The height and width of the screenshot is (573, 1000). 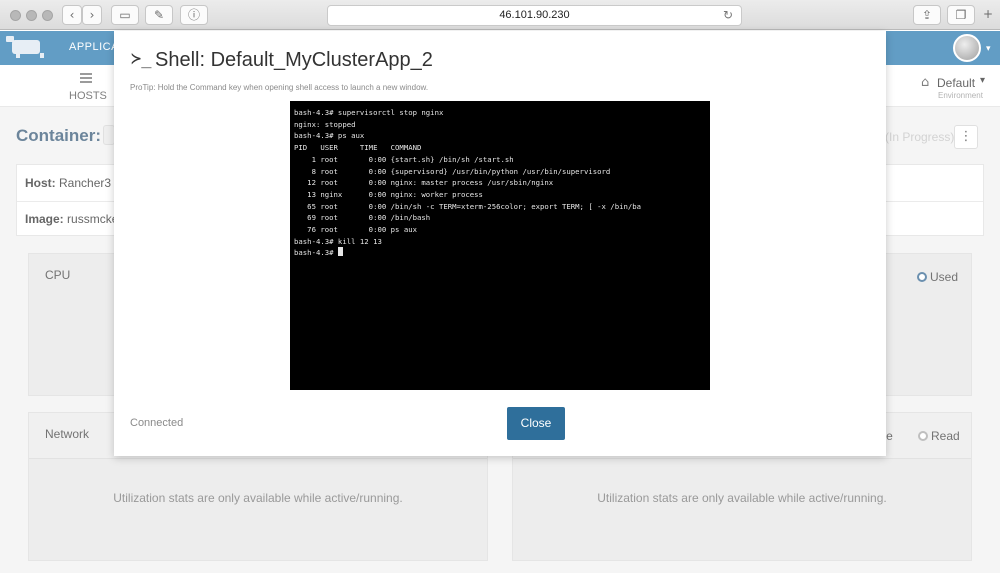 What do you see at coordinates (388, 194) in the screenshot?
I see `terminal-line: 13 nginx 0:00 nginx: worker process` at bounding box center [388, 194].